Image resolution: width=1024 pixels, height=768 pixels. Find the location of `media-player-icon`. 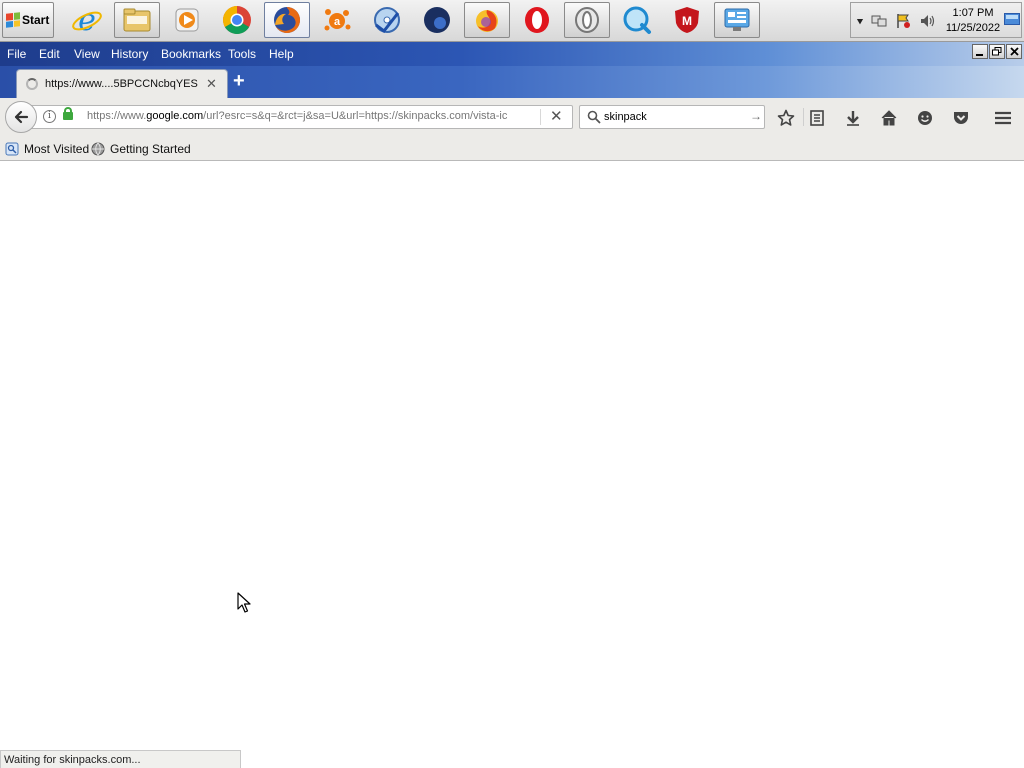

media-player-icon is located at coordinates (187, 20).